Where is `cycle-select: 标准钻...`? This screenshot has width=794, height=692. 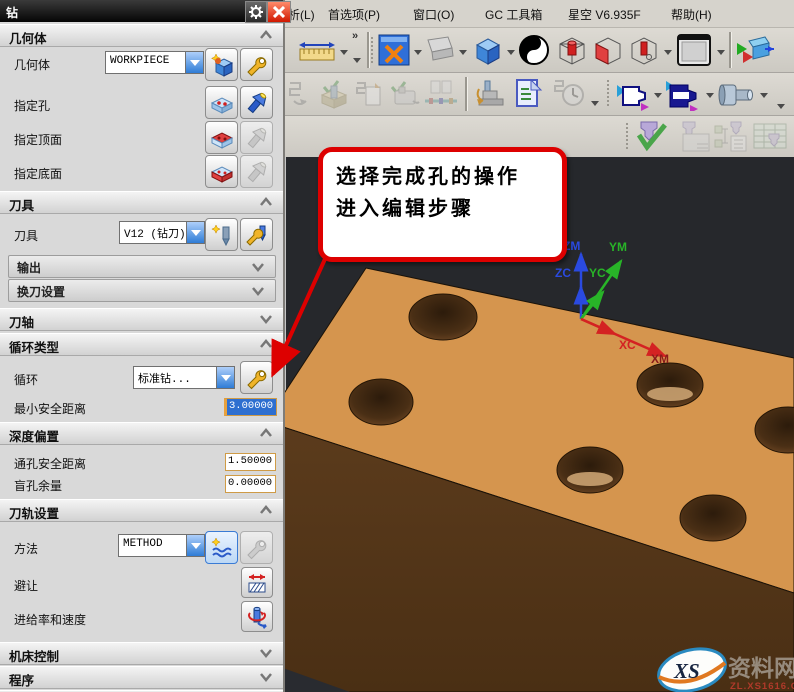 cycle-select: 标准钻... is located at coordinates (184, 377).